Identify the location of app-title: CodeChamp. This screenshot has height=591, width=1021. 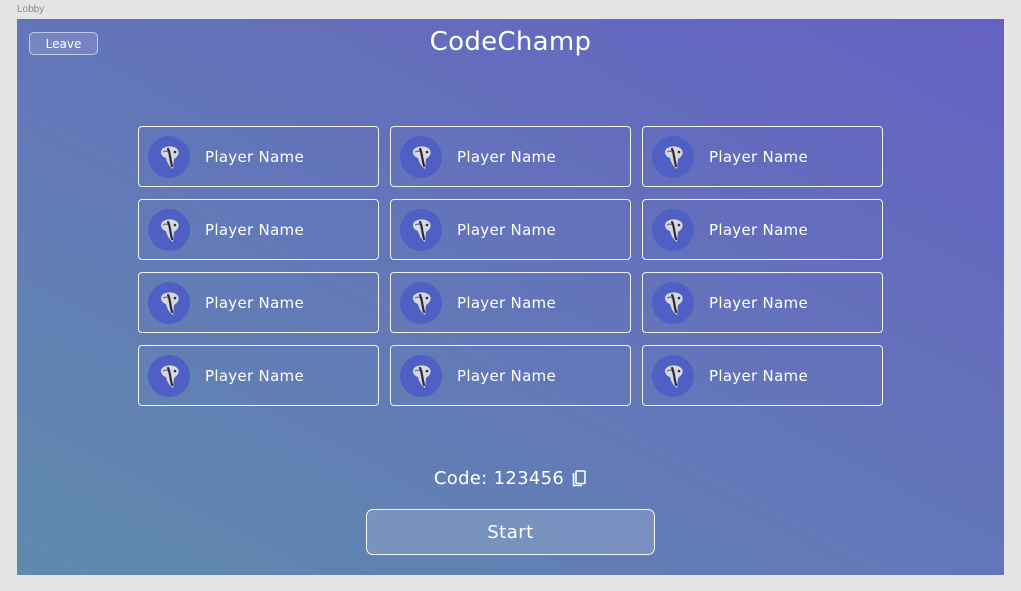
(510, 42).